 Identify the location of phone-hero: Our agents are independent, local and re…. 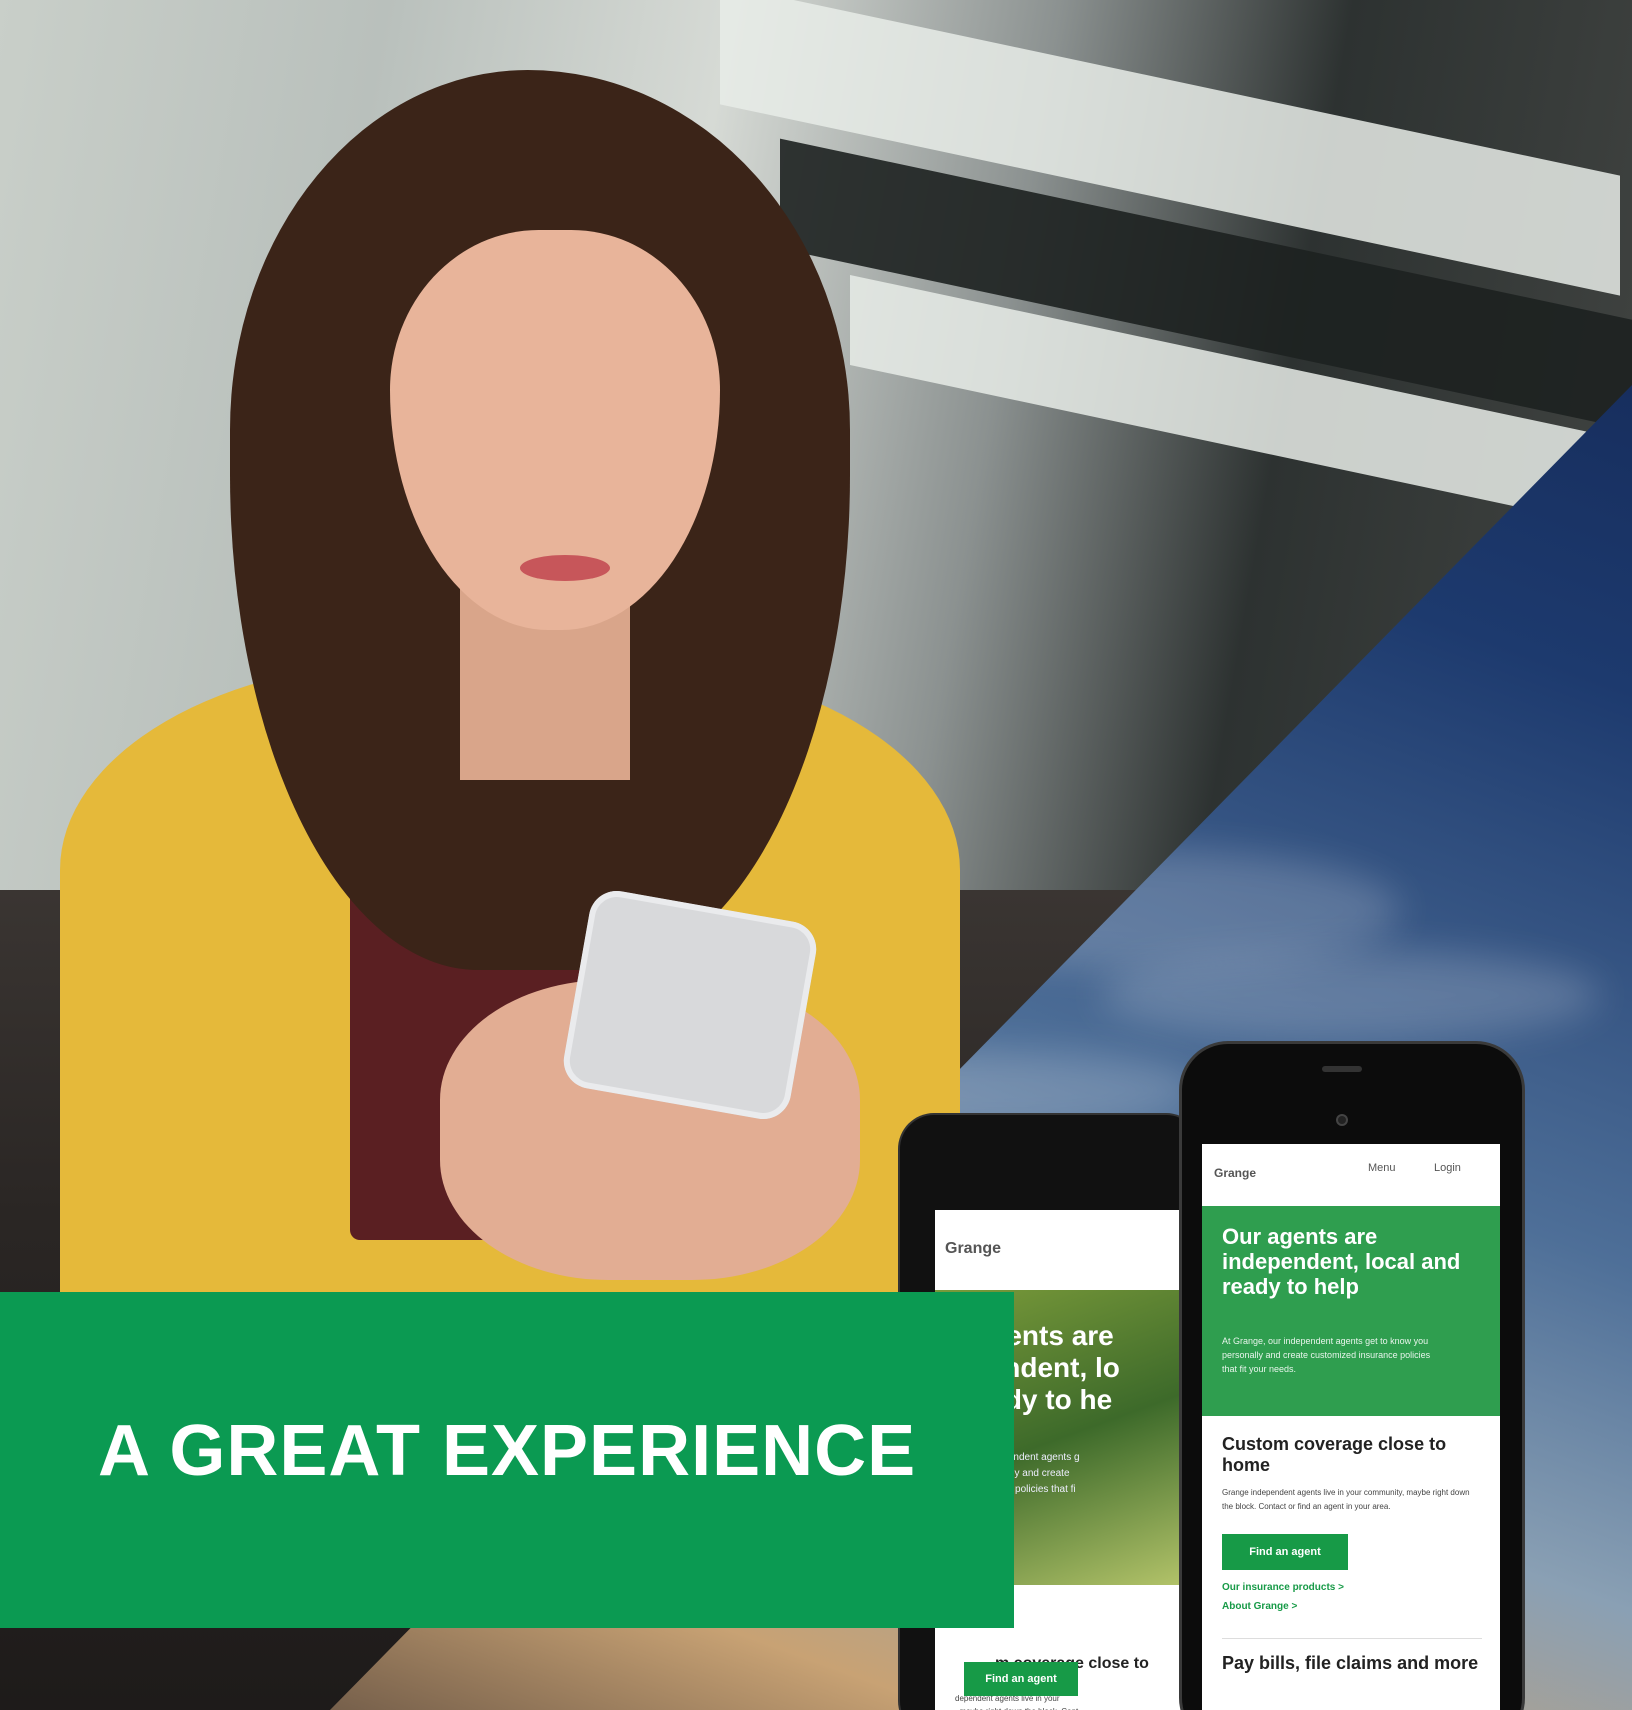
(1351, 1311).